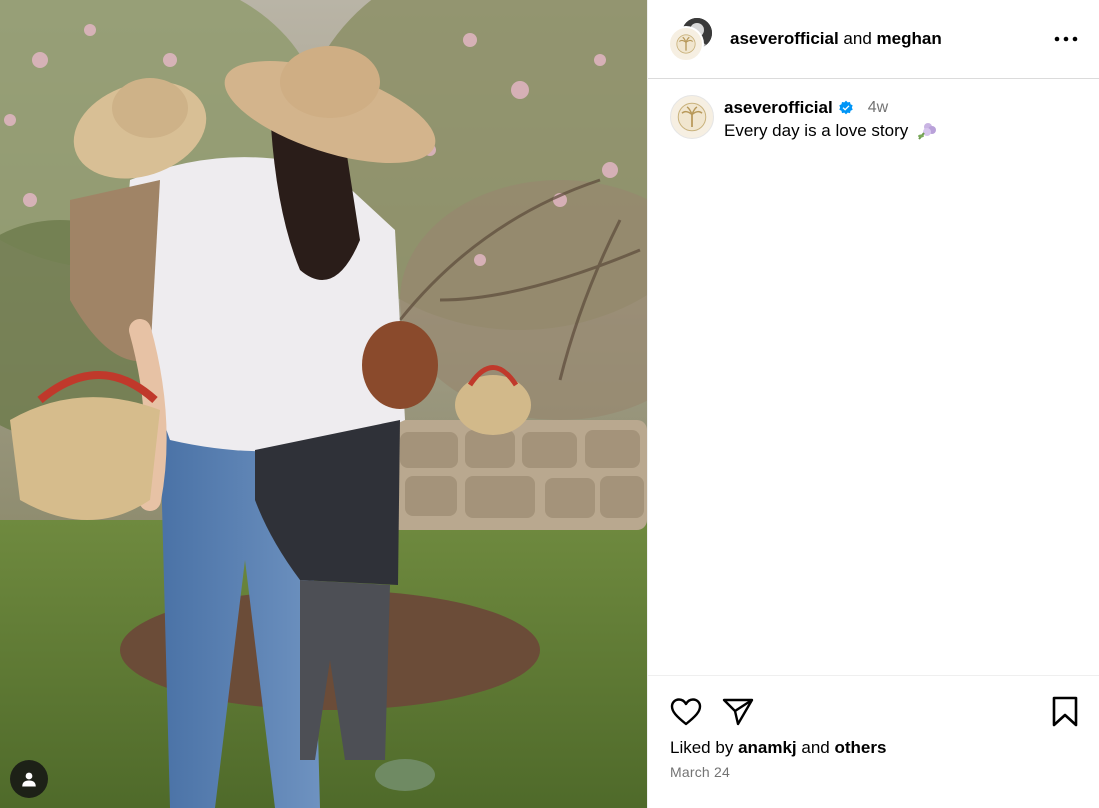  What do you see at coordinates (767, 747) in the screenshot?
I see `likes-user: anamkj` at bounding box center [767, 747].